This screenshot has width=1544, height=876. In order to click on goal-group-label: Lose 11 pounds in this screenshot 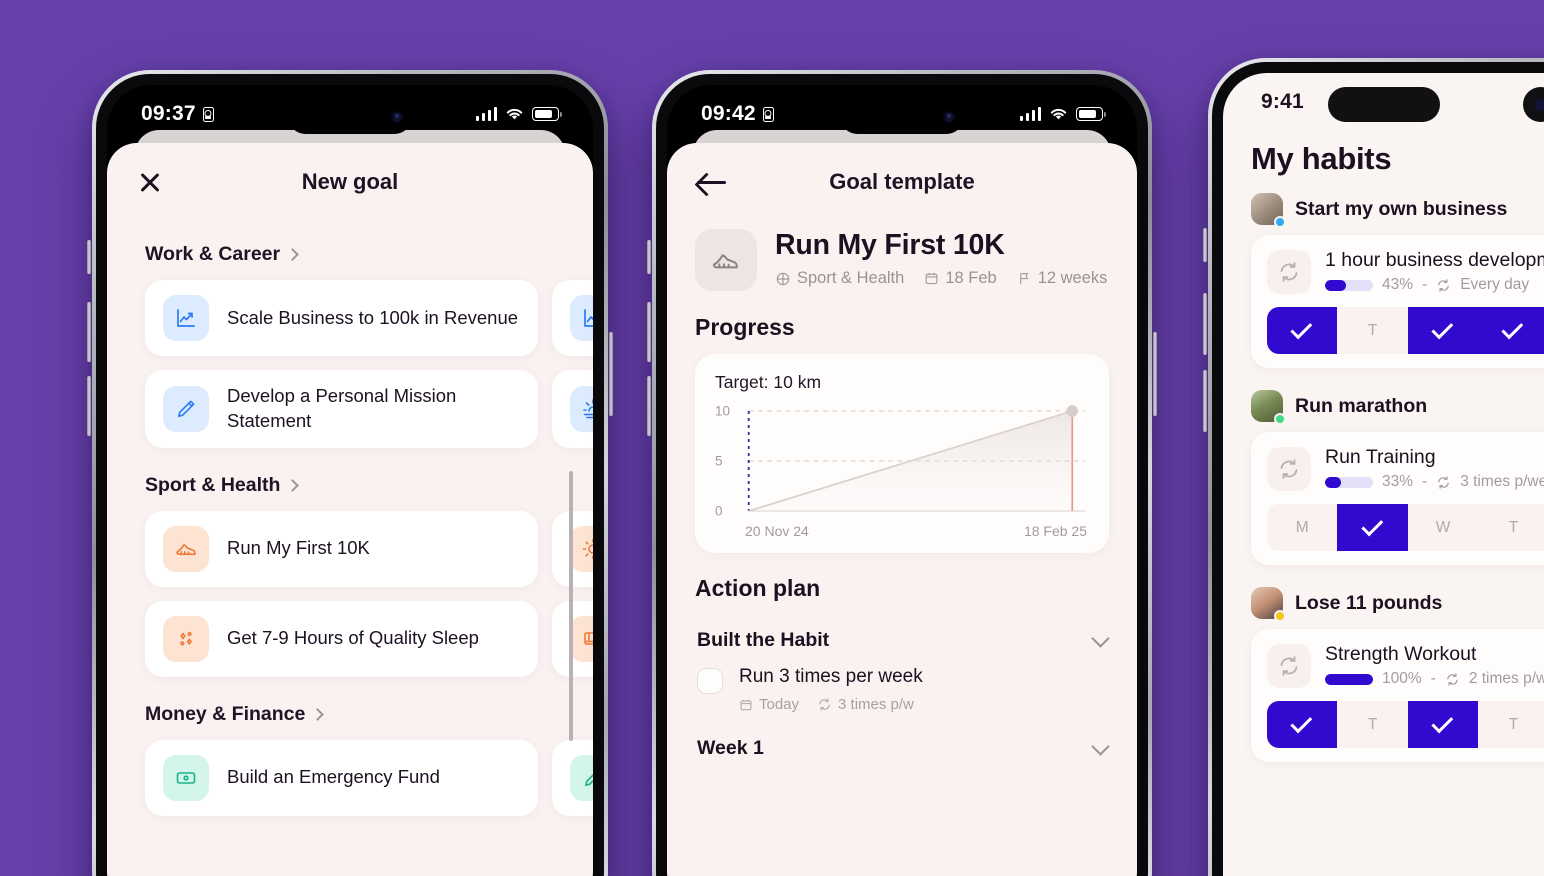, I will do `click(1369, 602)`.